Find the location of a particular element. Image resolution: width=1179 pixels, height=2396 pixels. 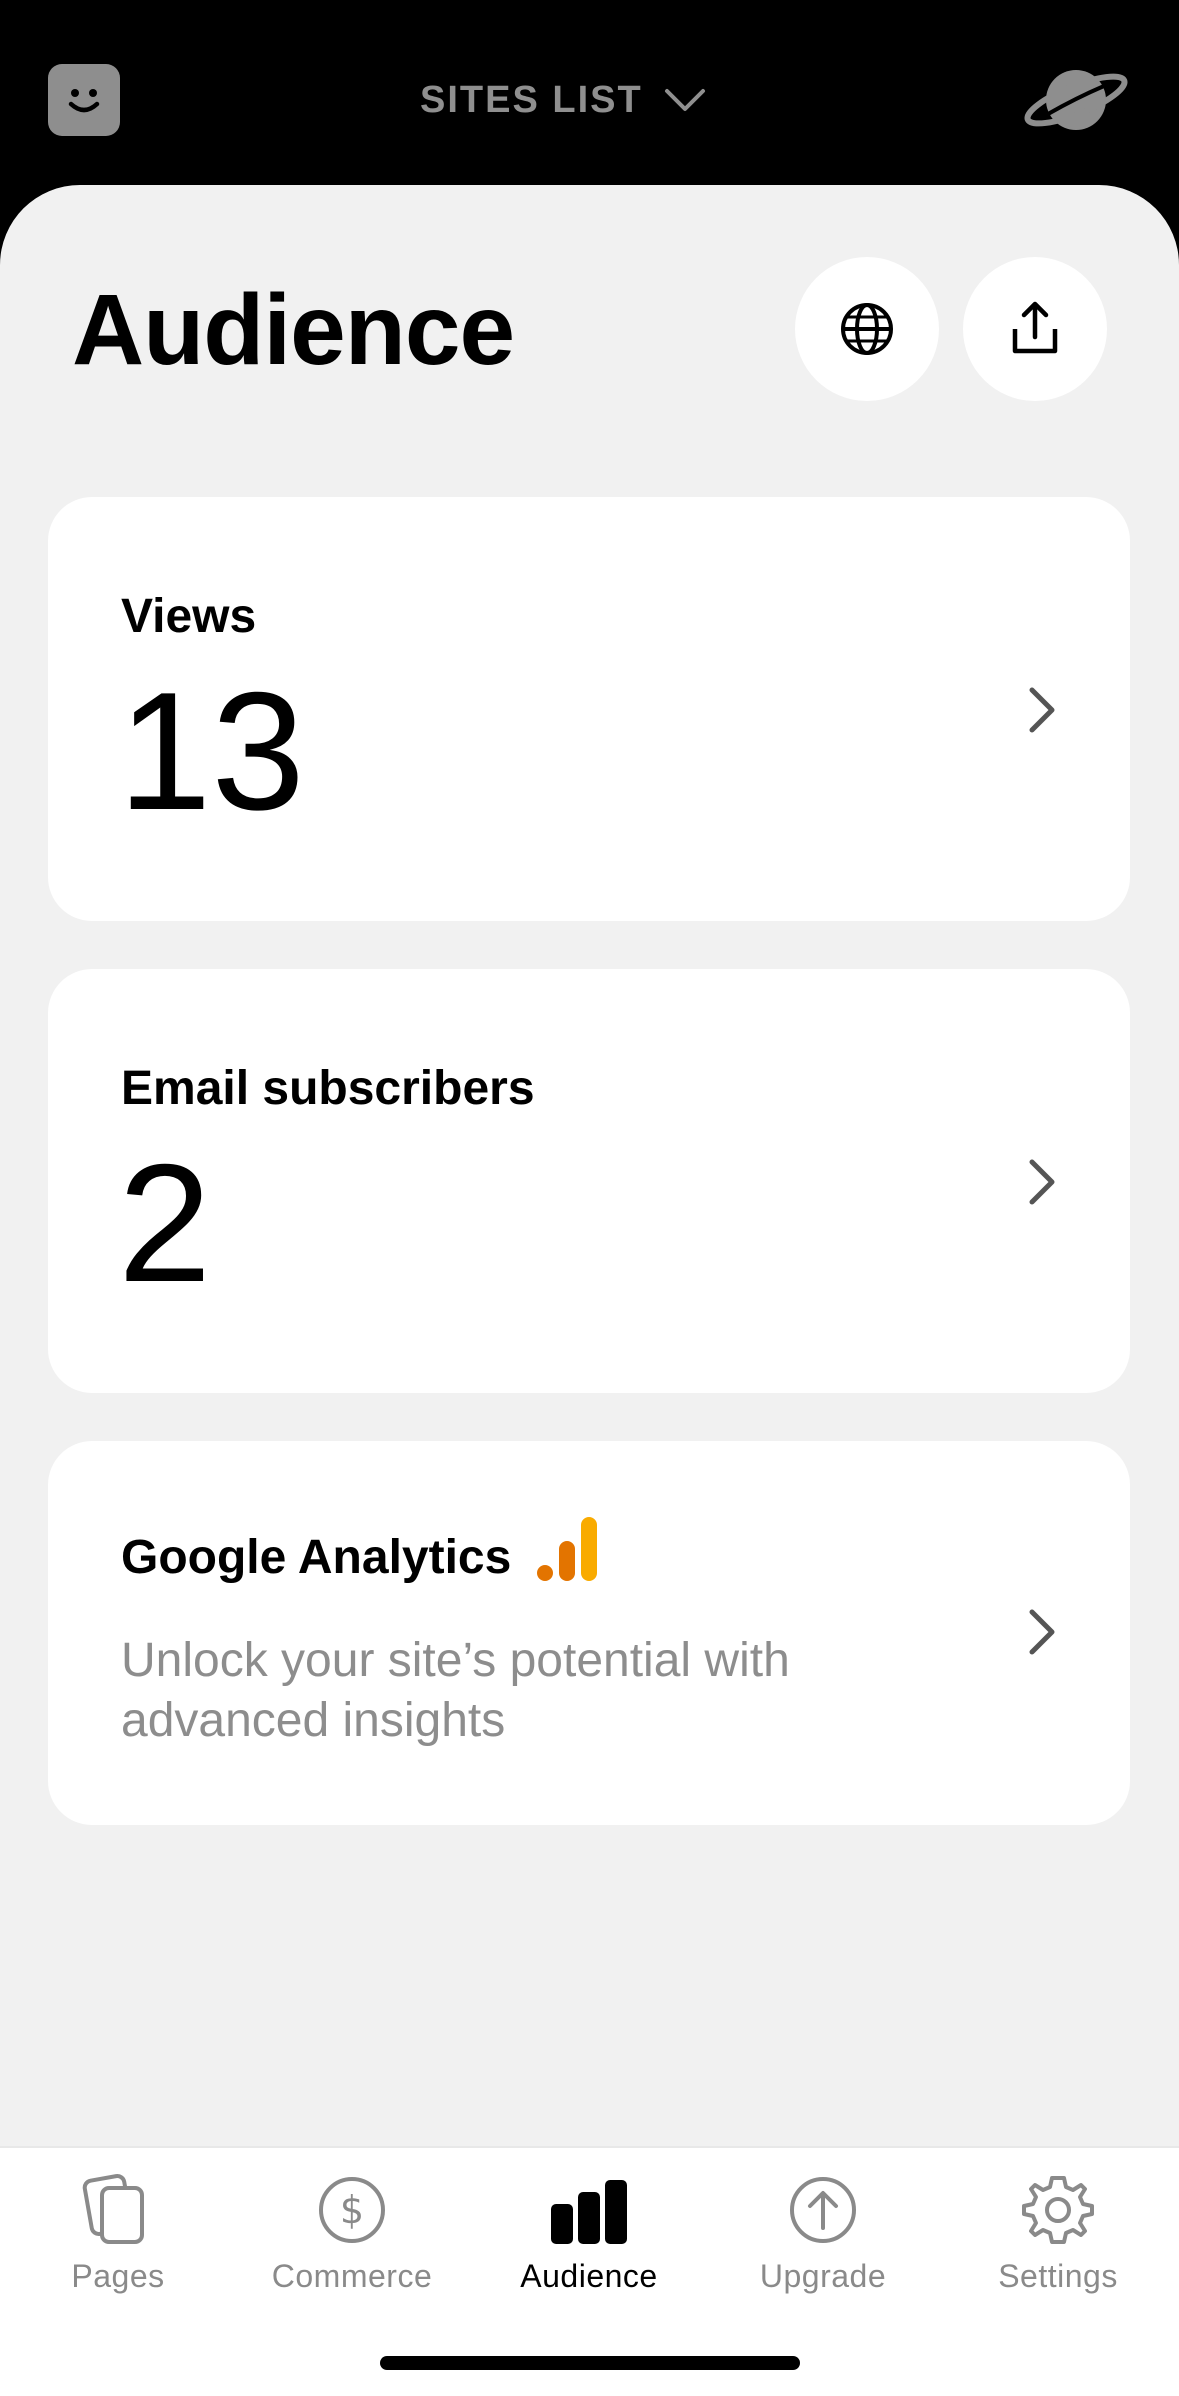

google-analytics-label: Google Analytics is located at coordinates (316, 1557).